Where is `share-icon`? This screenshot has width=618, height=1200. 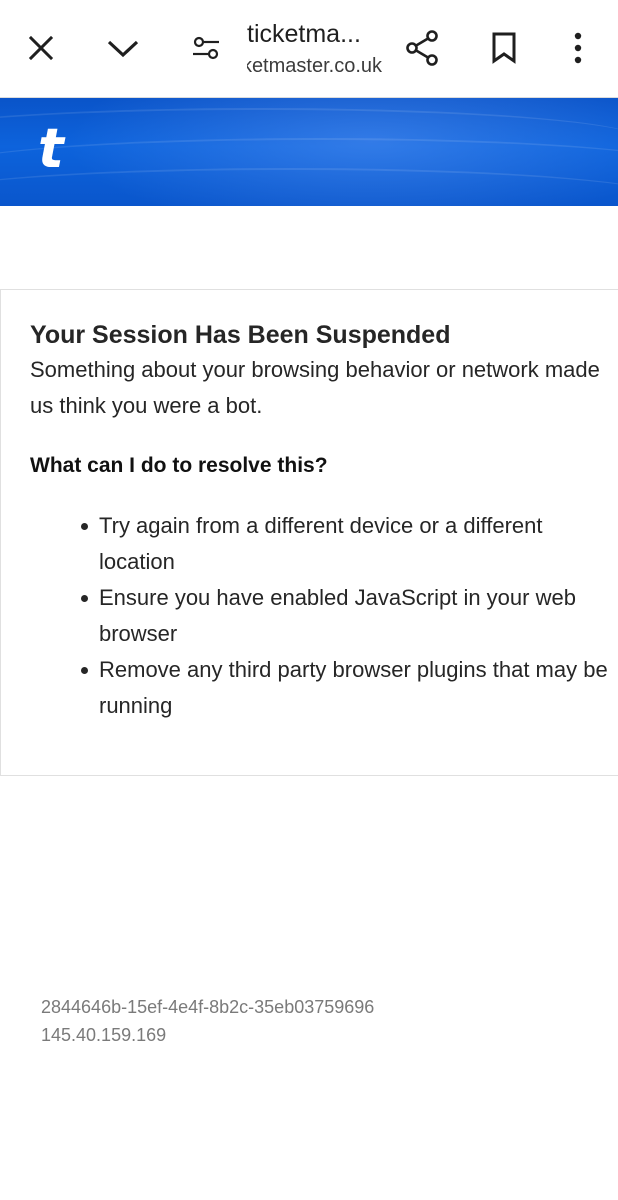 share-icon is located at coordinates (422, 48).